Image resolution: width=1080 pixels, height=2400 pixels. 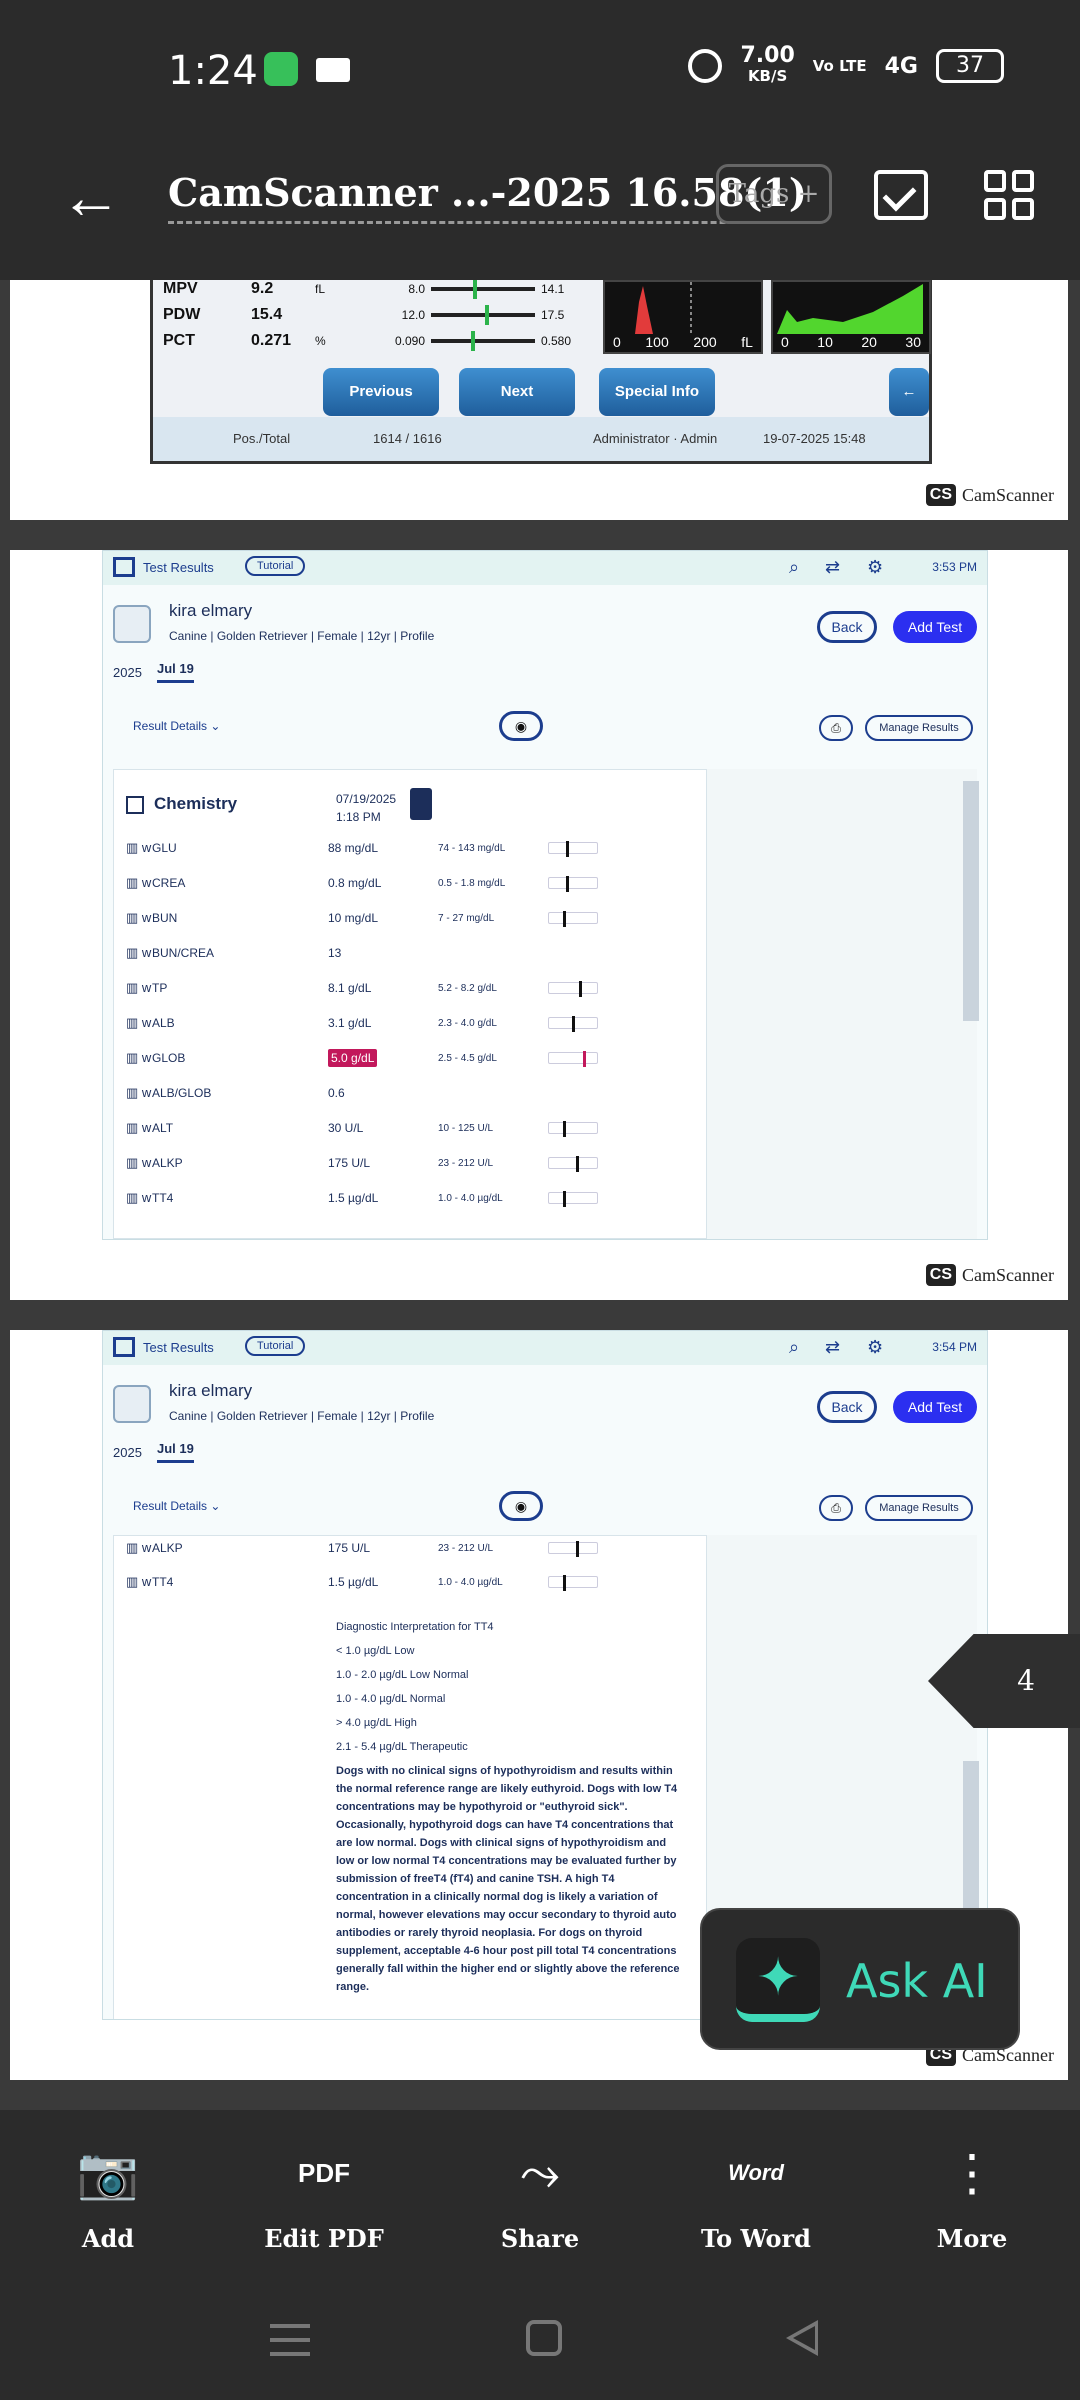 I want to click on back-arrow-icon: ←, so click(x=91, y=198).